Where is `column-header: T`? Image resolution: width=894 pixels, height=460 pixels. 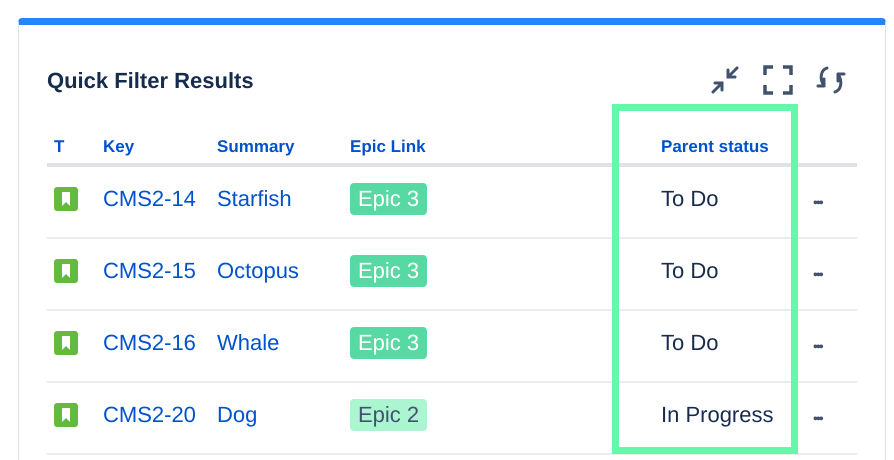 column-header: T is located at coordinates (59, 146).